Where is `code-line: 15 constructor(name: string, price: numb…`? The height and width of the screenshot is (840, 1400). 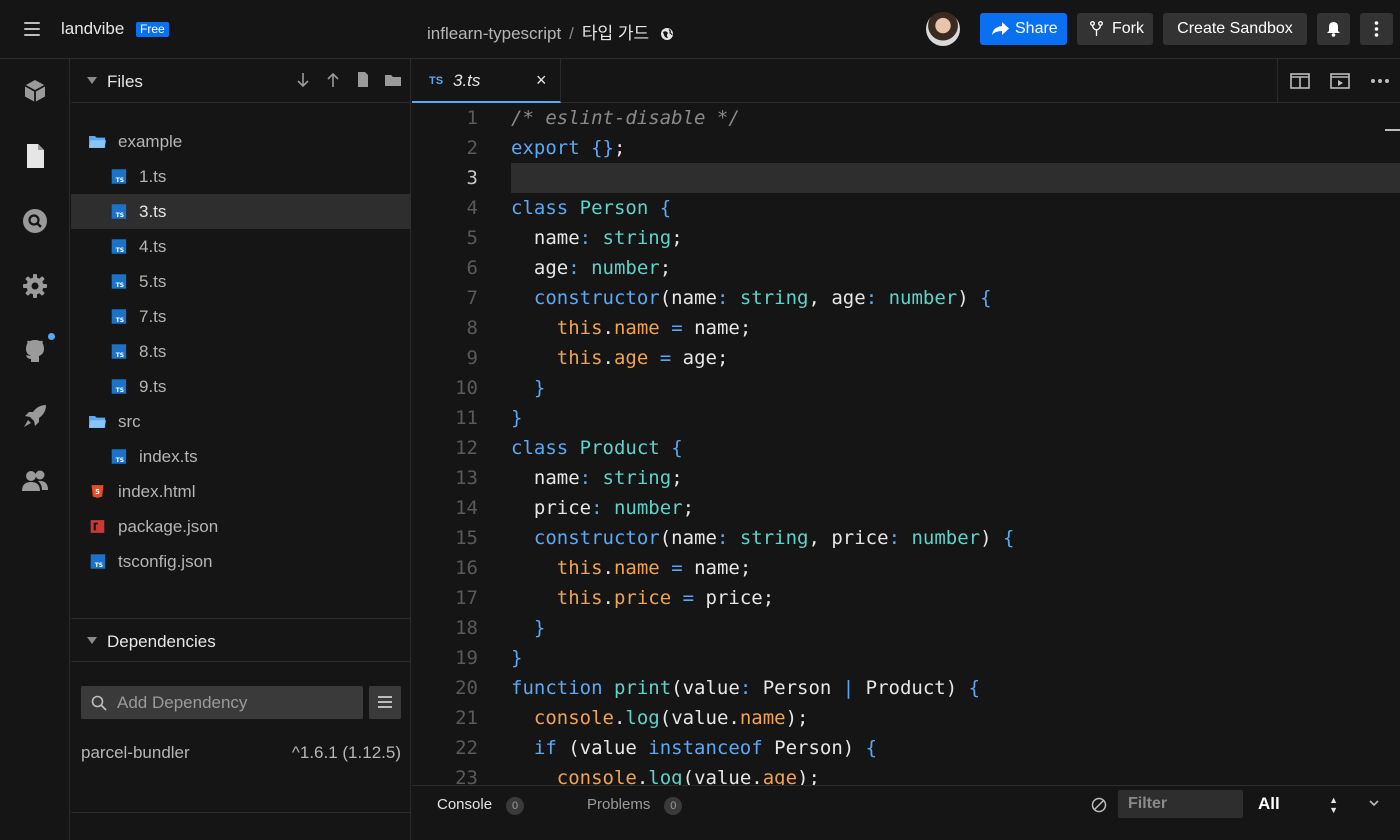
code-line: 15 constructor(name: string, price: numb… is located at coordinates (906, 538).